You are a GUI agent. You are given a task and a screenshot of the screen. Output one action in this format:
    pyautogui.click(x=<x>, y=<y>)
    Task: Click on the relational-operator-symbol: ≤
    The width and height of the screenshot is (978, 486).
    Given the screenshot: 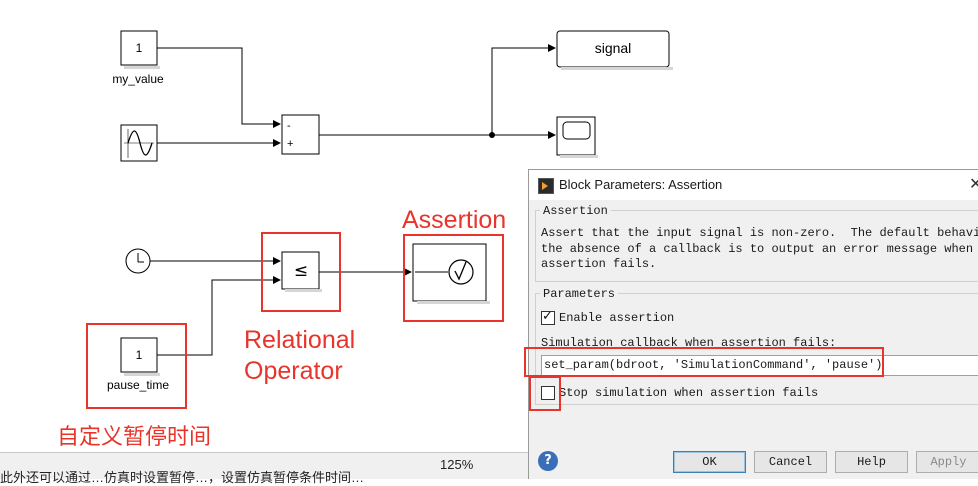 What is the action you would take?
    pyautogui.click(x=301, y=271)
    